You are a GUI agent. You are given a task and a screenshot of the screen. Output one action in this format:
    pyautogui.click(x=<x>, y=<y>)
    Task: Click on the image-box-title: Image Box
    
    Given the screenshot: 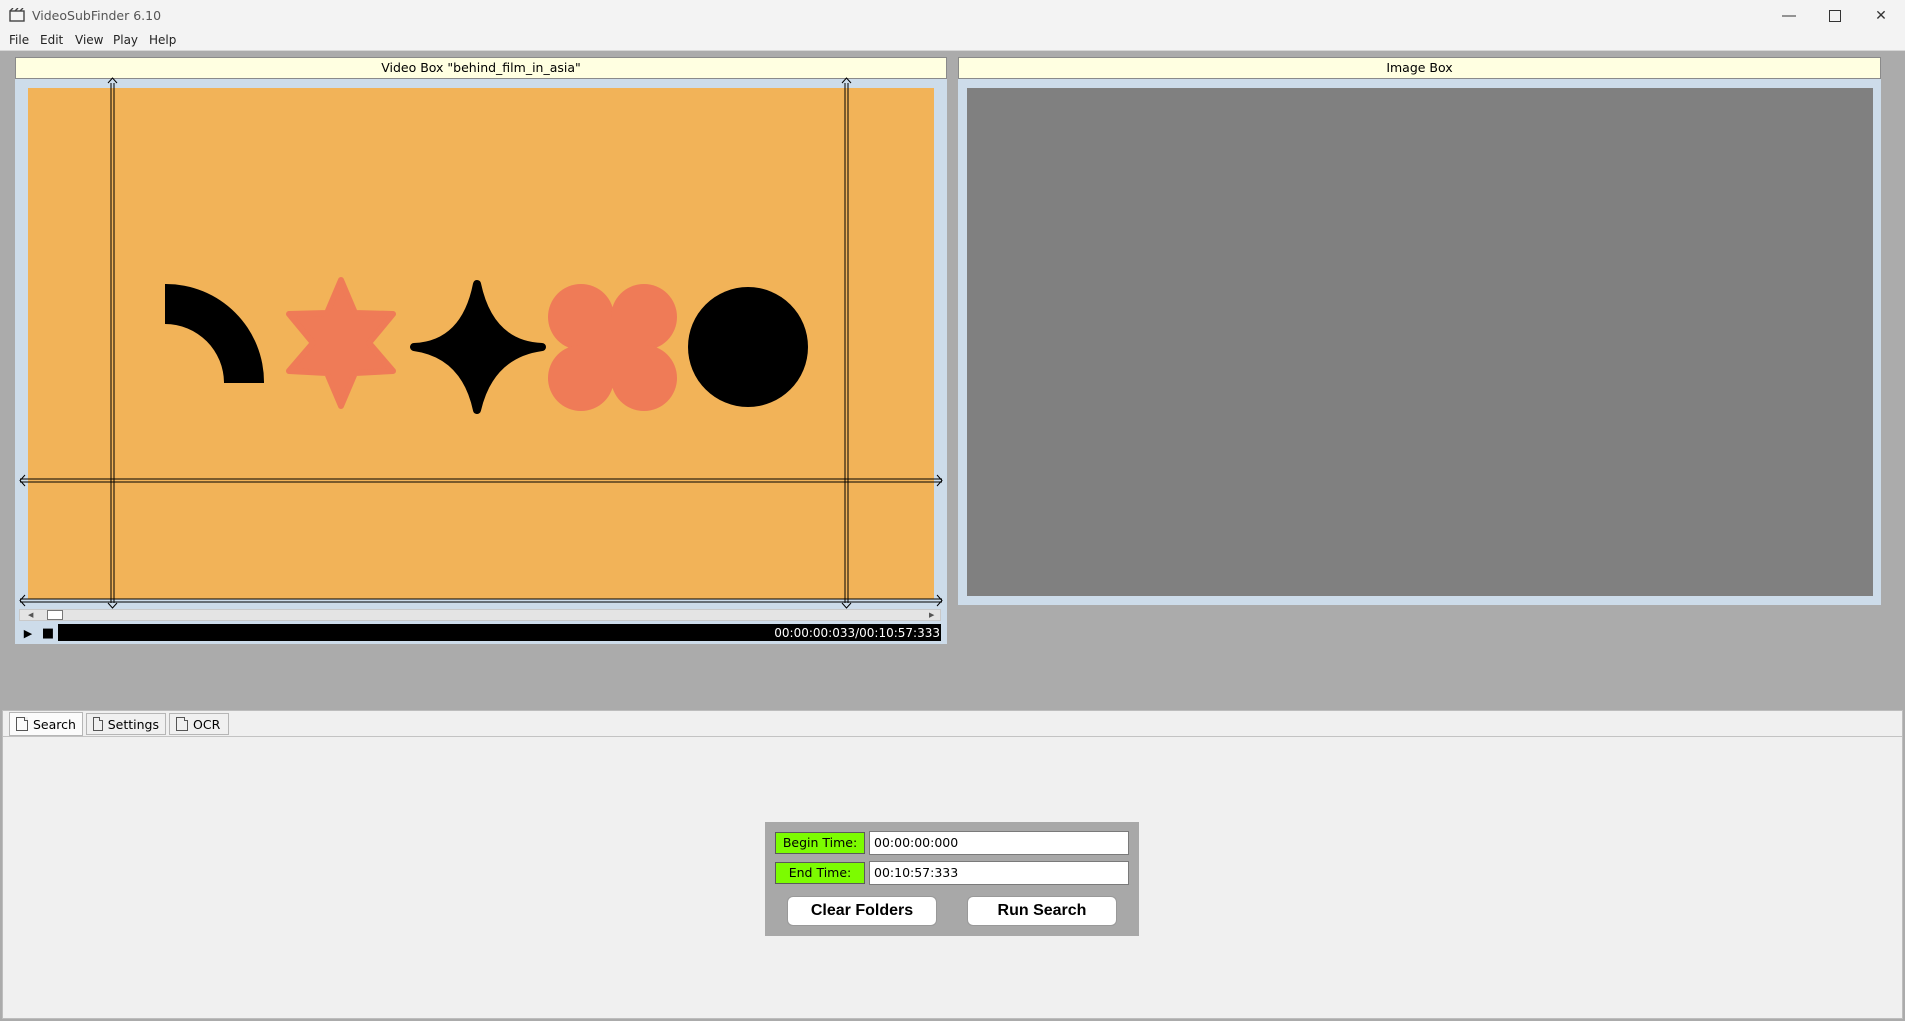 What is the action you would take?
    pyautogui.click(x=1419, y=68)
    